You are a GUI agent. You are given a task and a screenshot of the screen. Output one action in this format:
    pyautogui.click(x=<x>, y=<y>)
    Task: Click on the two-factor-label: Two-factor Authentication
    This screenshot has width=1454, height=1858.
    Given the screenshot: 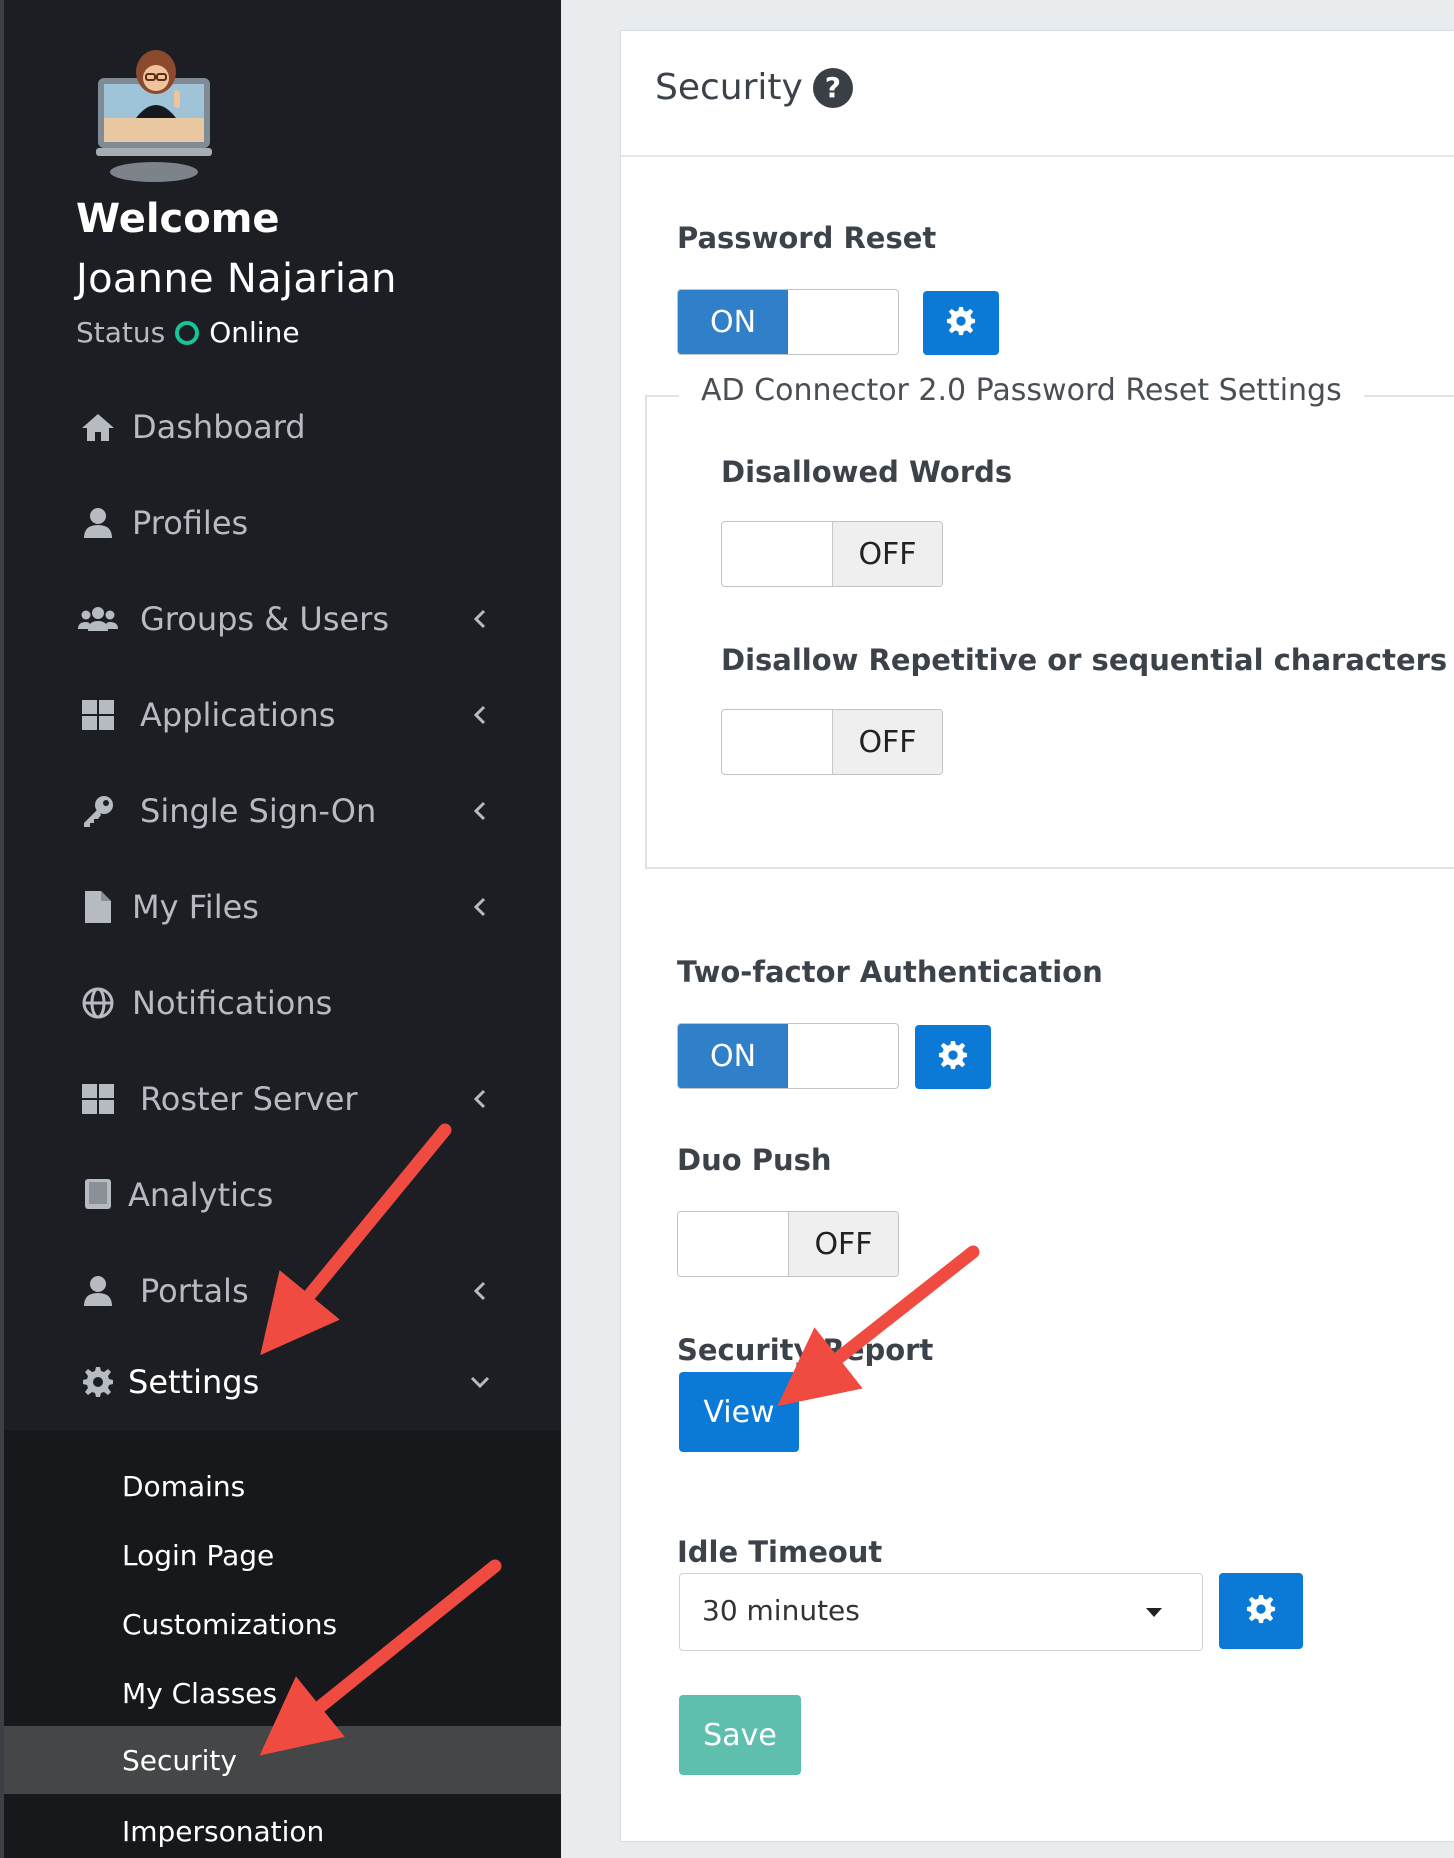 What is the action you would take?
    pyautogui.click(x=890, y=972)
    